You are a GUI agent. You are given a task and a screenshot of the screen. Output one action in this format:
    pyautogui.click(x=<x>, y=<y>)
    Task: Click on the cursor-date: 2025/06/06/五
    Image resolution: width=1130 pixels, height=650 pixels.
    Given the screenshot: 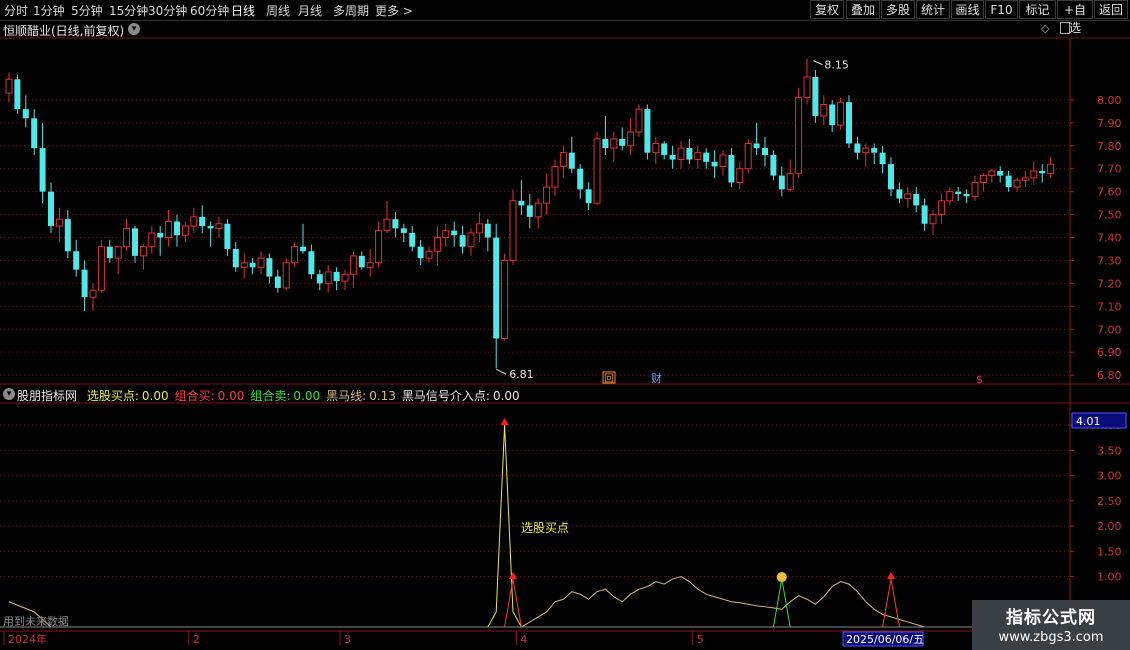 What is the action you would take?
    pyautogui.click(x=885, y=639)
    